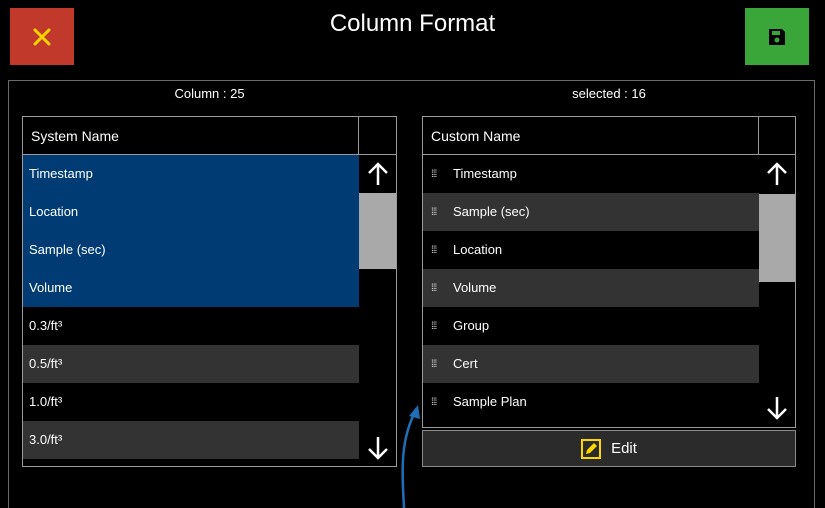 This screenshot has height=508, width=825. Describe the element at coordinates (412, 23) in the screenshot. I see `page-title: Column Format` at that location.